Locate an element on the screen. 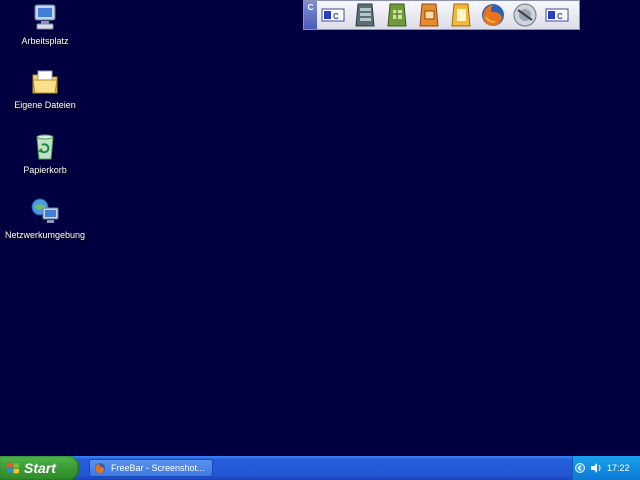 Image resolution: width=640 pixels, height=480 pixels. windows-logo-icon is located at coordinates (13, 468).